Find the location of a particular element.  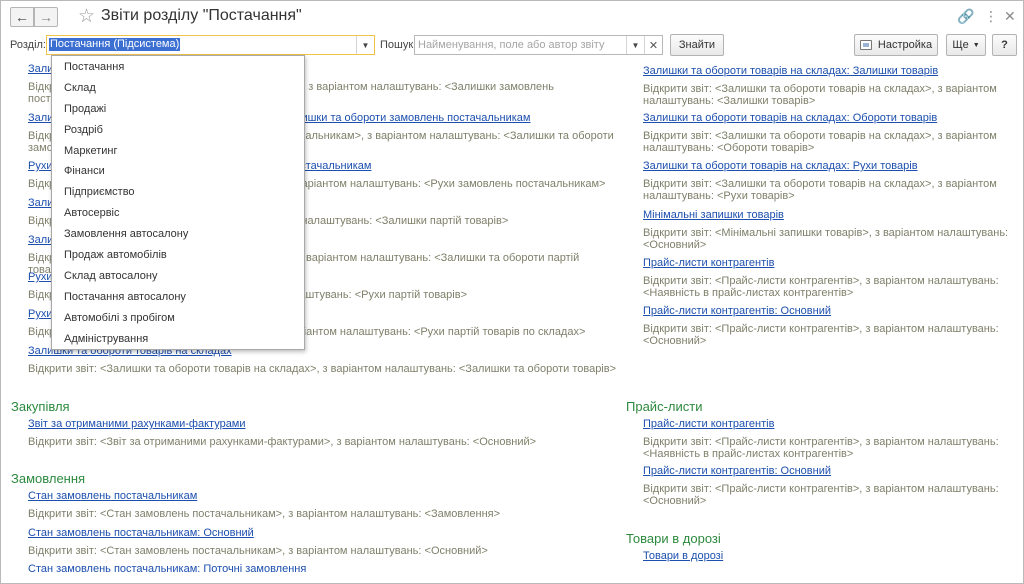

settings-icon is located at coordinates (865, 45).